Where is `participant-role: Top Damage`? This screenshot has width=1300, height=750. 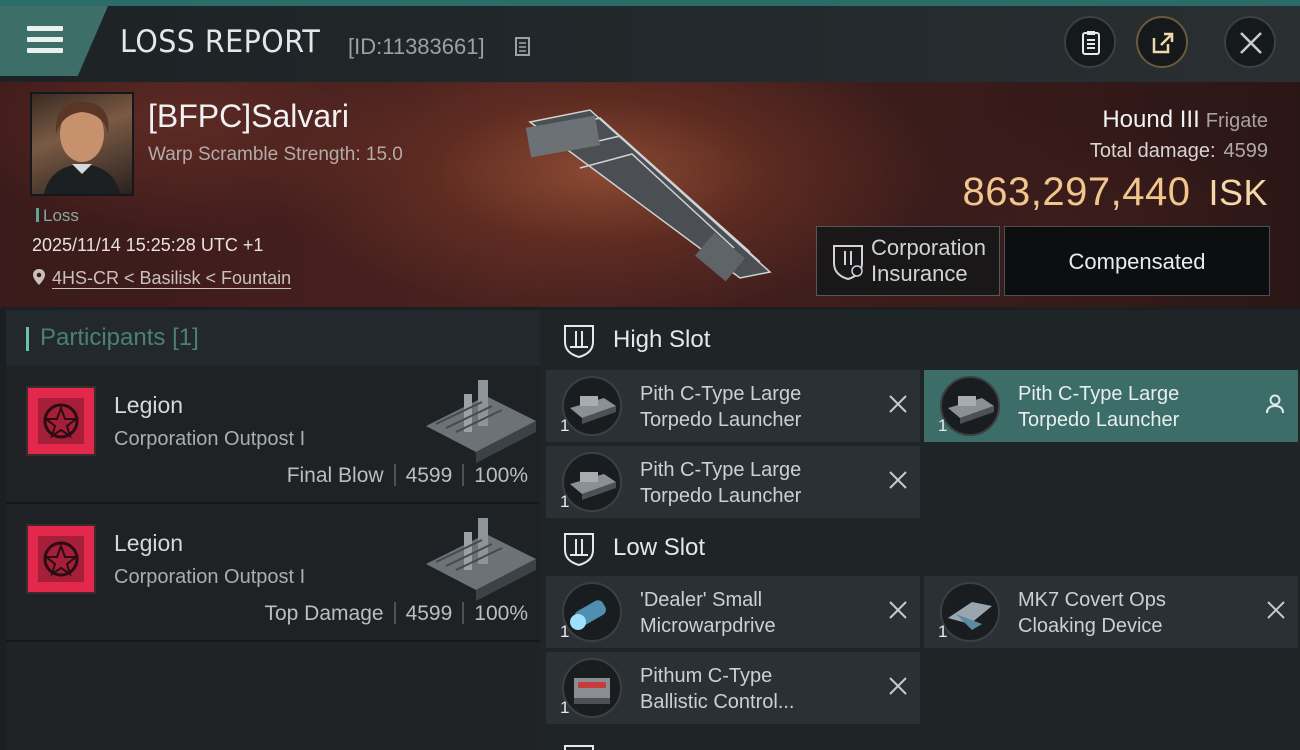
participant-role: Top Damage is located at coordinates (324, 613).